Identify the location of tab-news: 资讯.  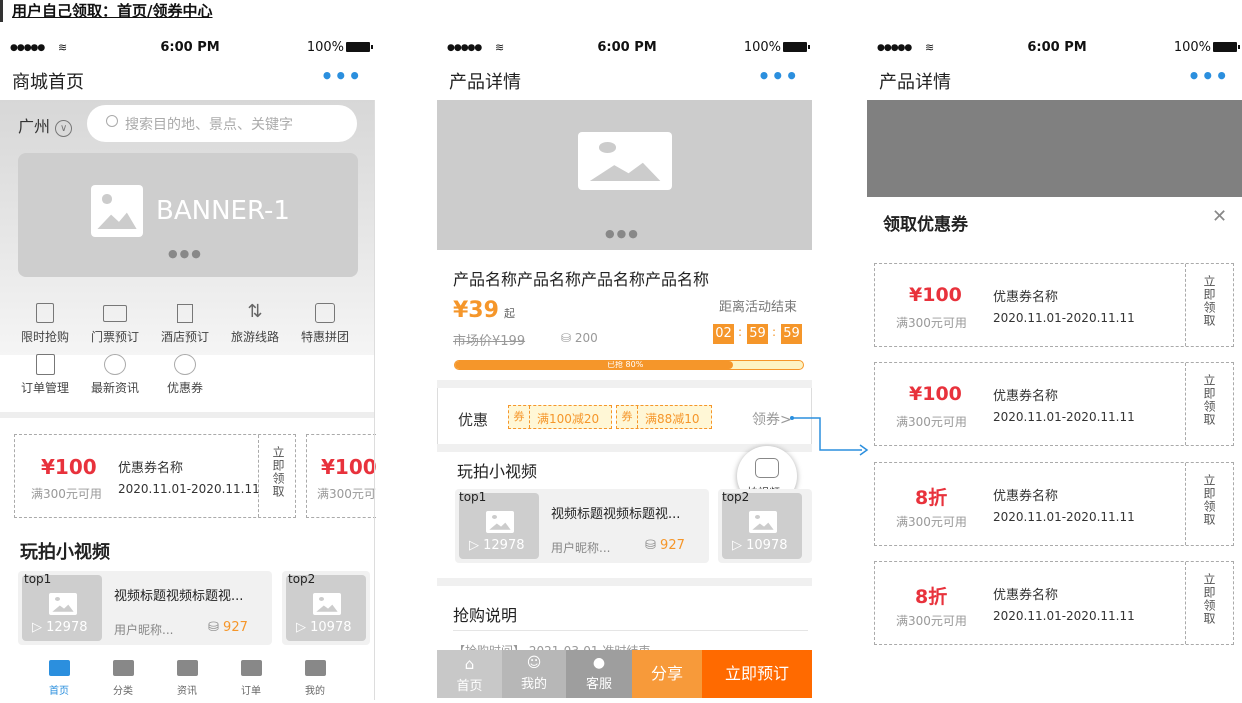
(187, 678).